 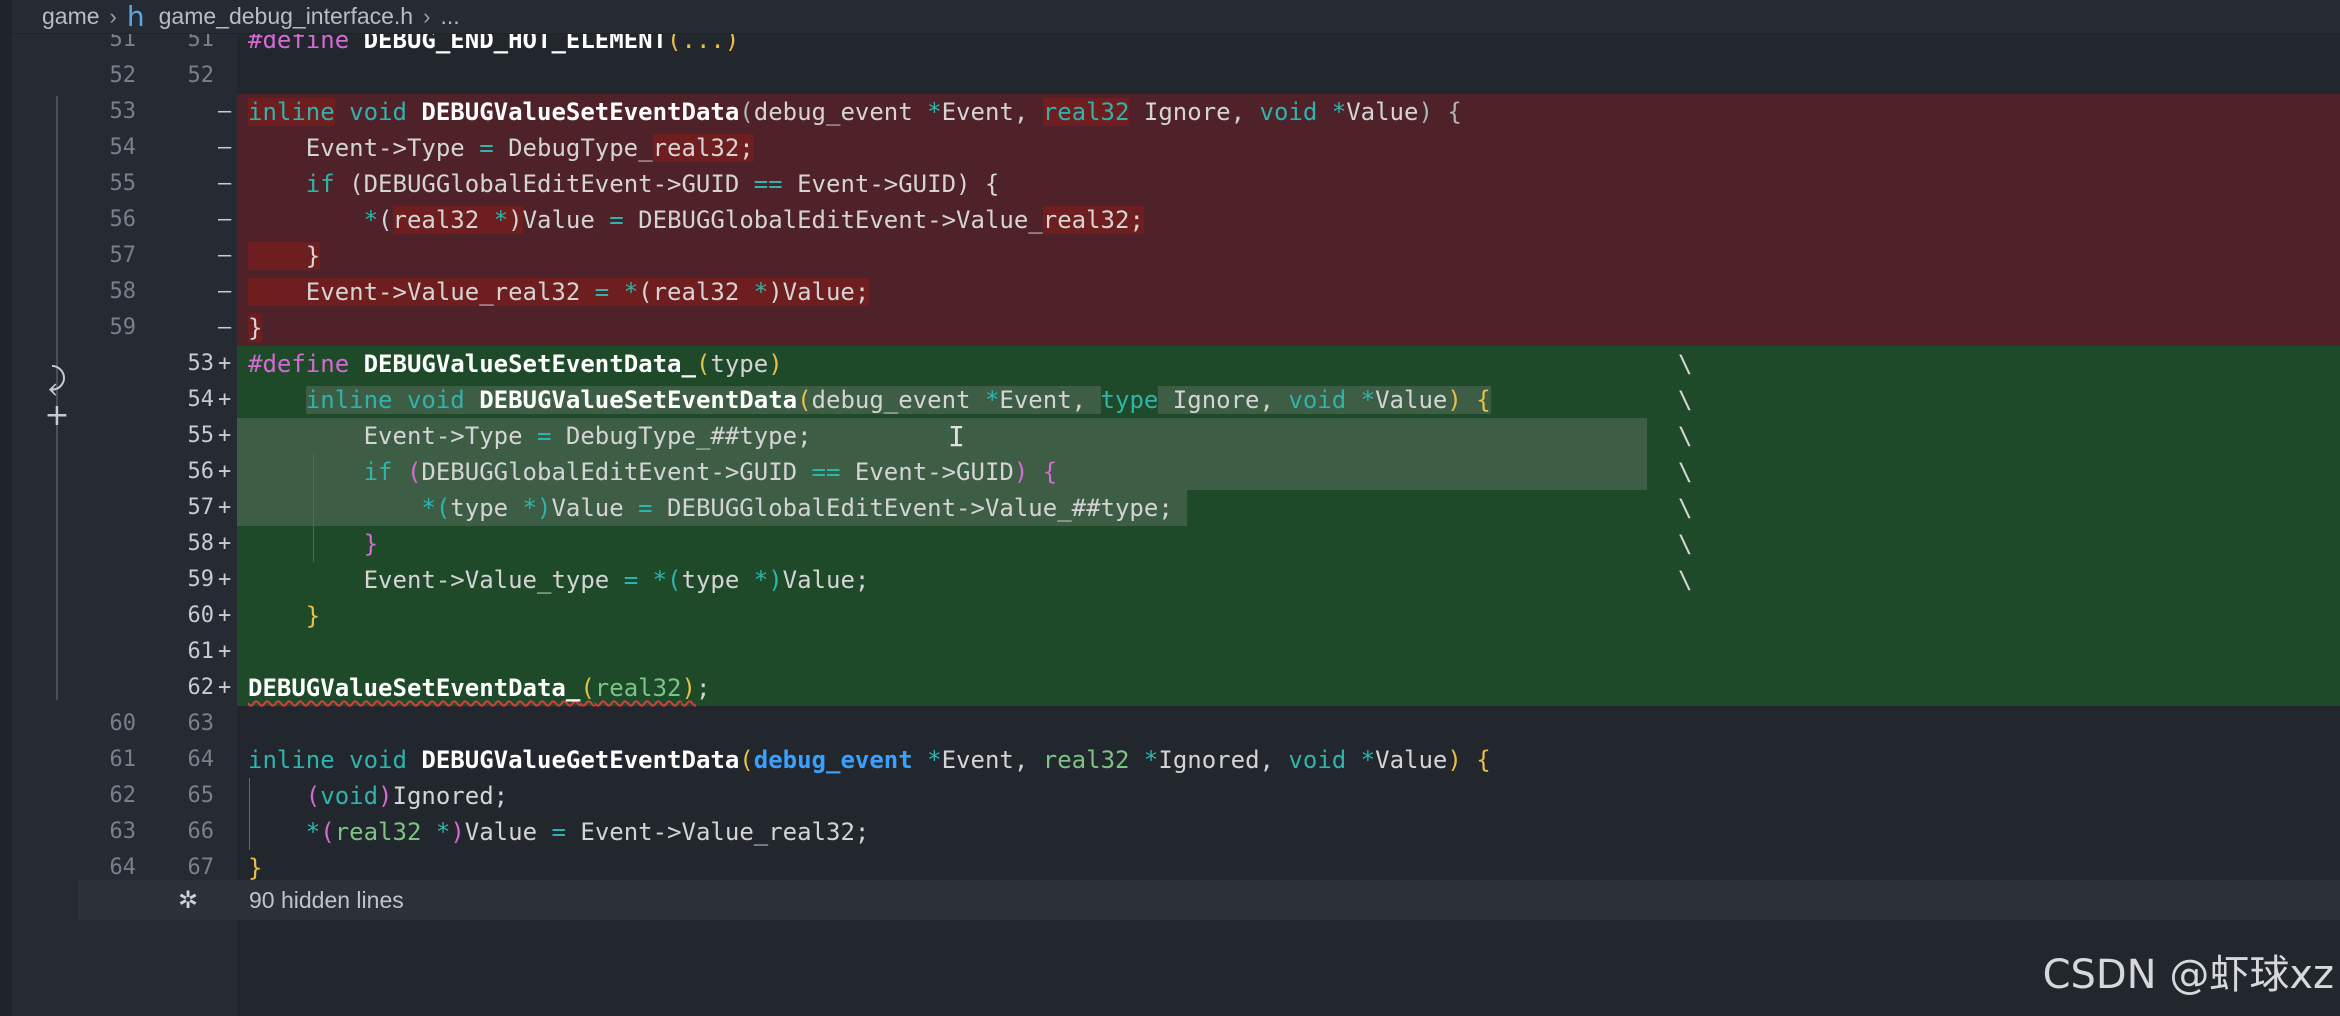 I want to click on breadcrumb-file: game_debug_interface.h, so click(x=286, y=16).